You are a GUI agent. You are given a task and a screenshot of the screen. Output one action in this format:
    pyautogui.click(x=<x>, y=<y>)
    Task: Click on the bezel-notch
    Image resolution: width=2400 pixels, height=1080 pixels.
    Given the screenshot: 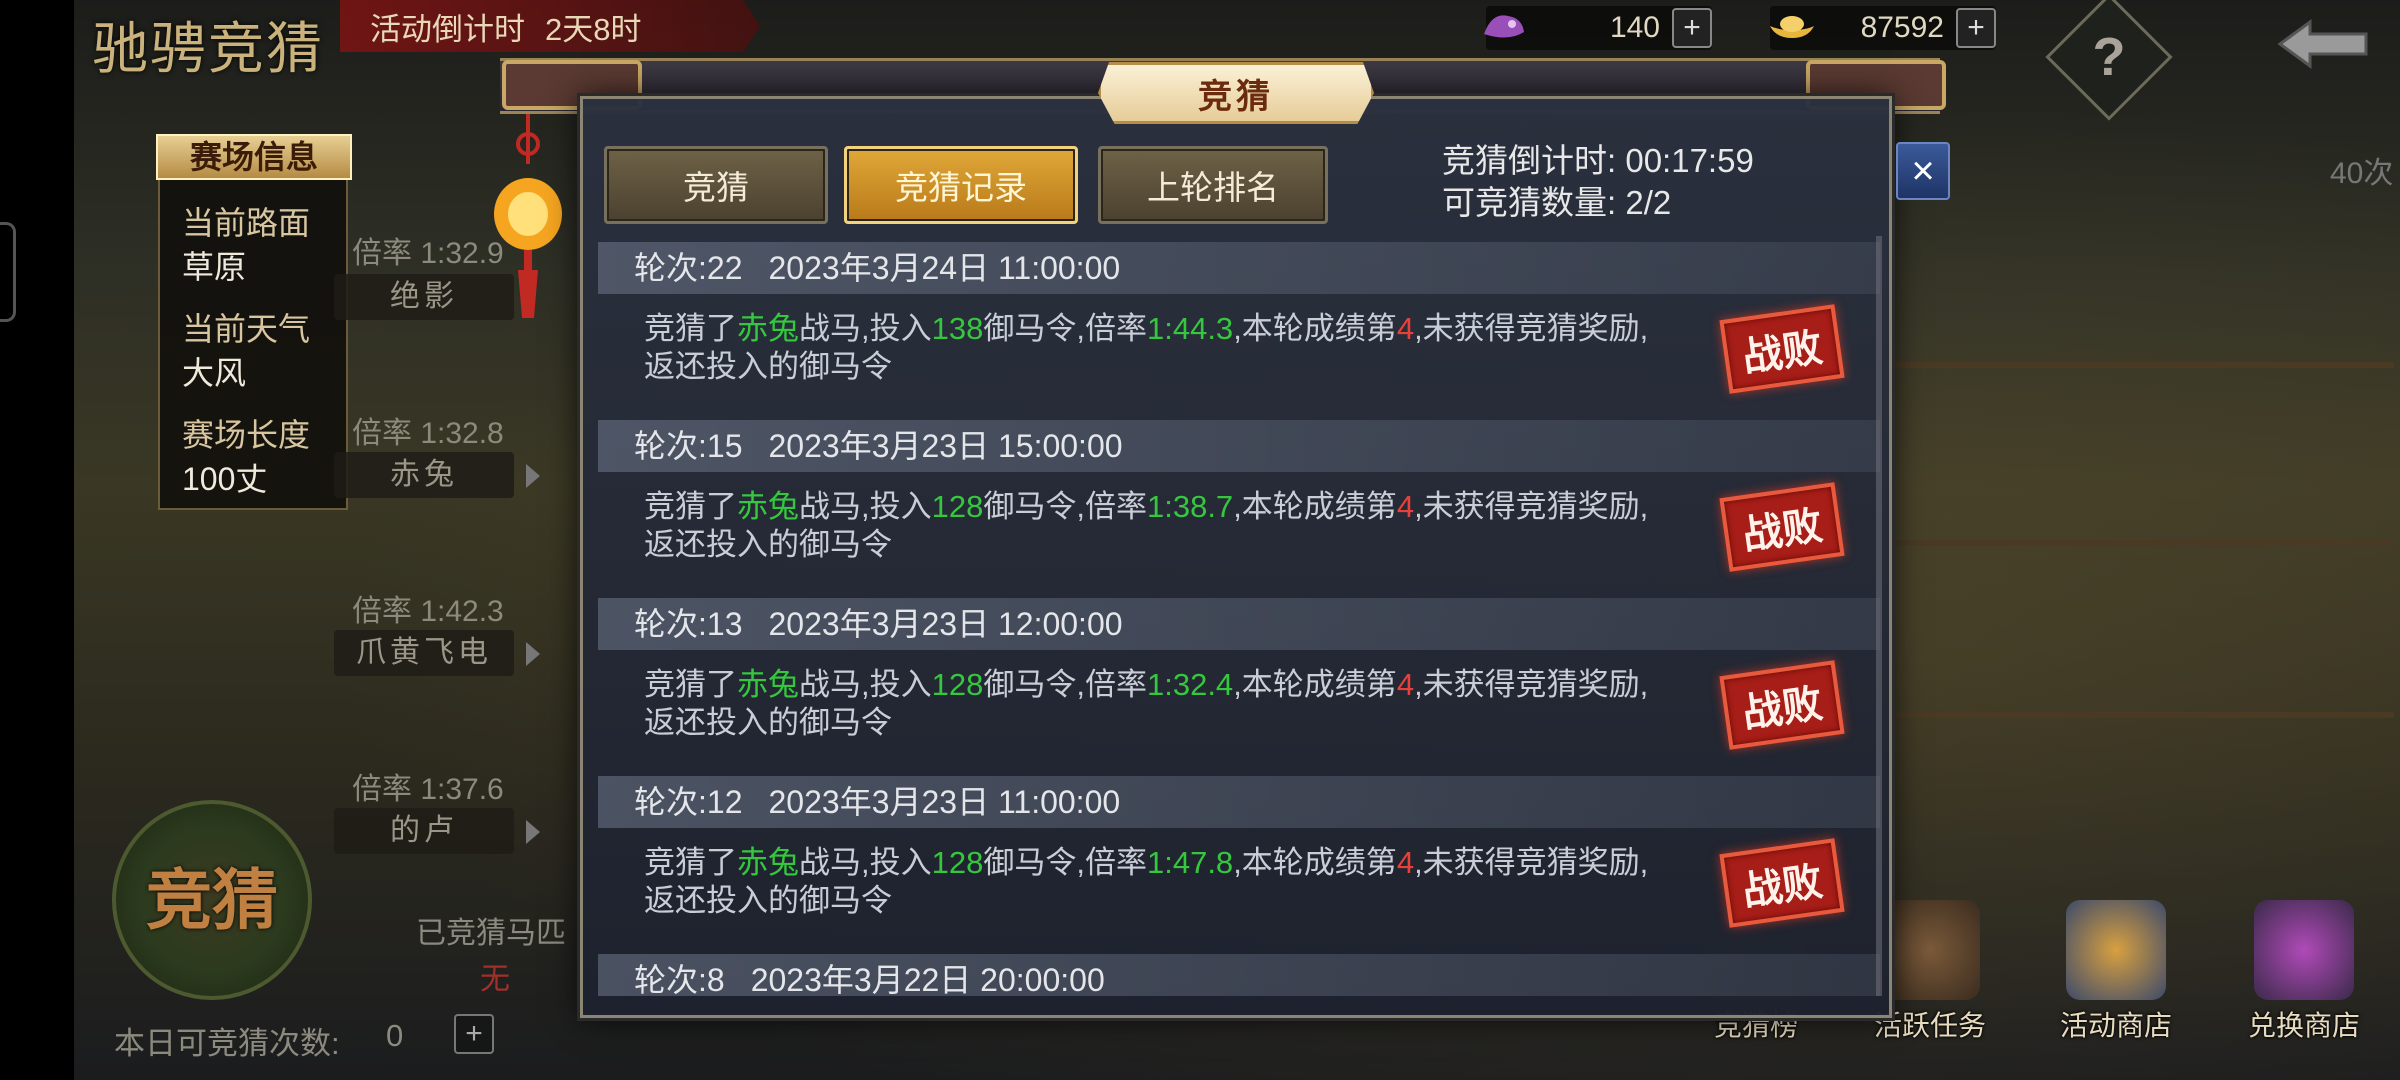 What is the action you would take?
    pyautogui.click(x=8, y=272)
    